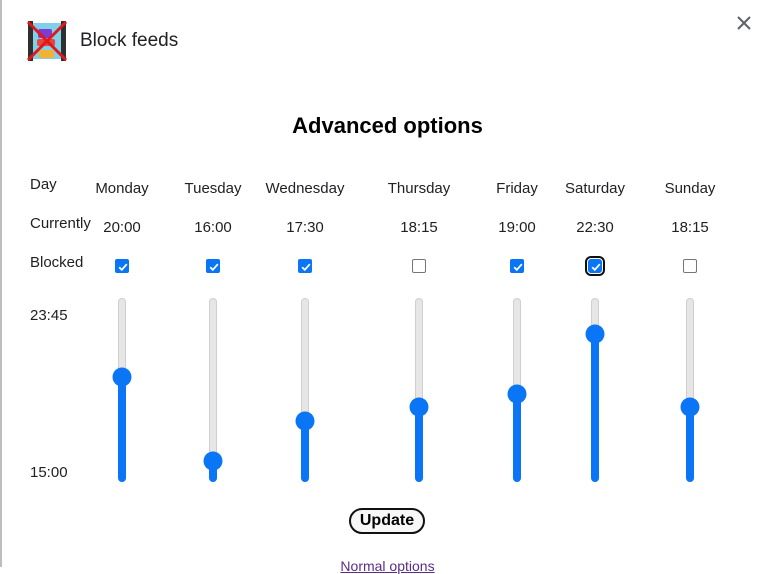 The image size is (762, 574). What do you see at coordinates (381, 566) in the screenshot?
I see `normal-options-link: Normal options` at bounding box center [381, 566].